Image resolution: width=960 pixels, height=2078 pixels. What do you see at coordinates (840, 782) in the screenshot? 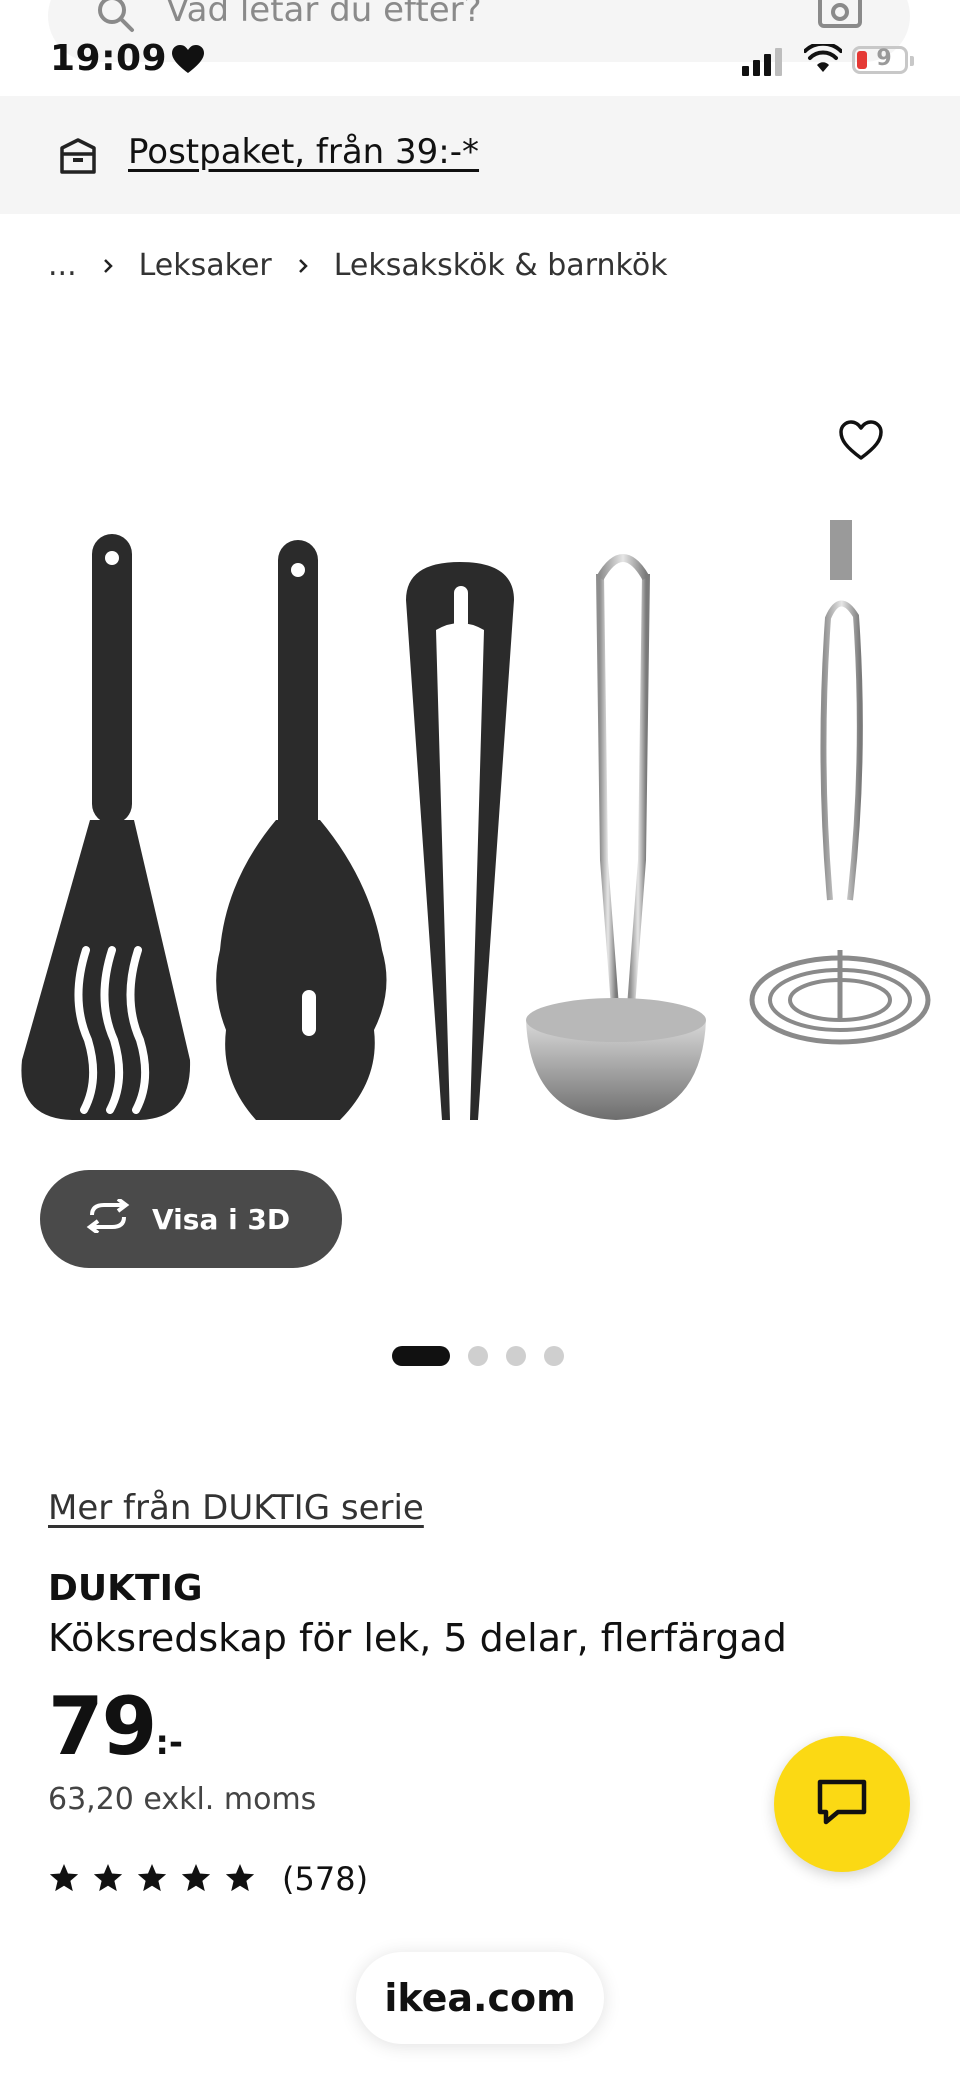
I see `whisk-illustration` at bounding box center [840, 782].